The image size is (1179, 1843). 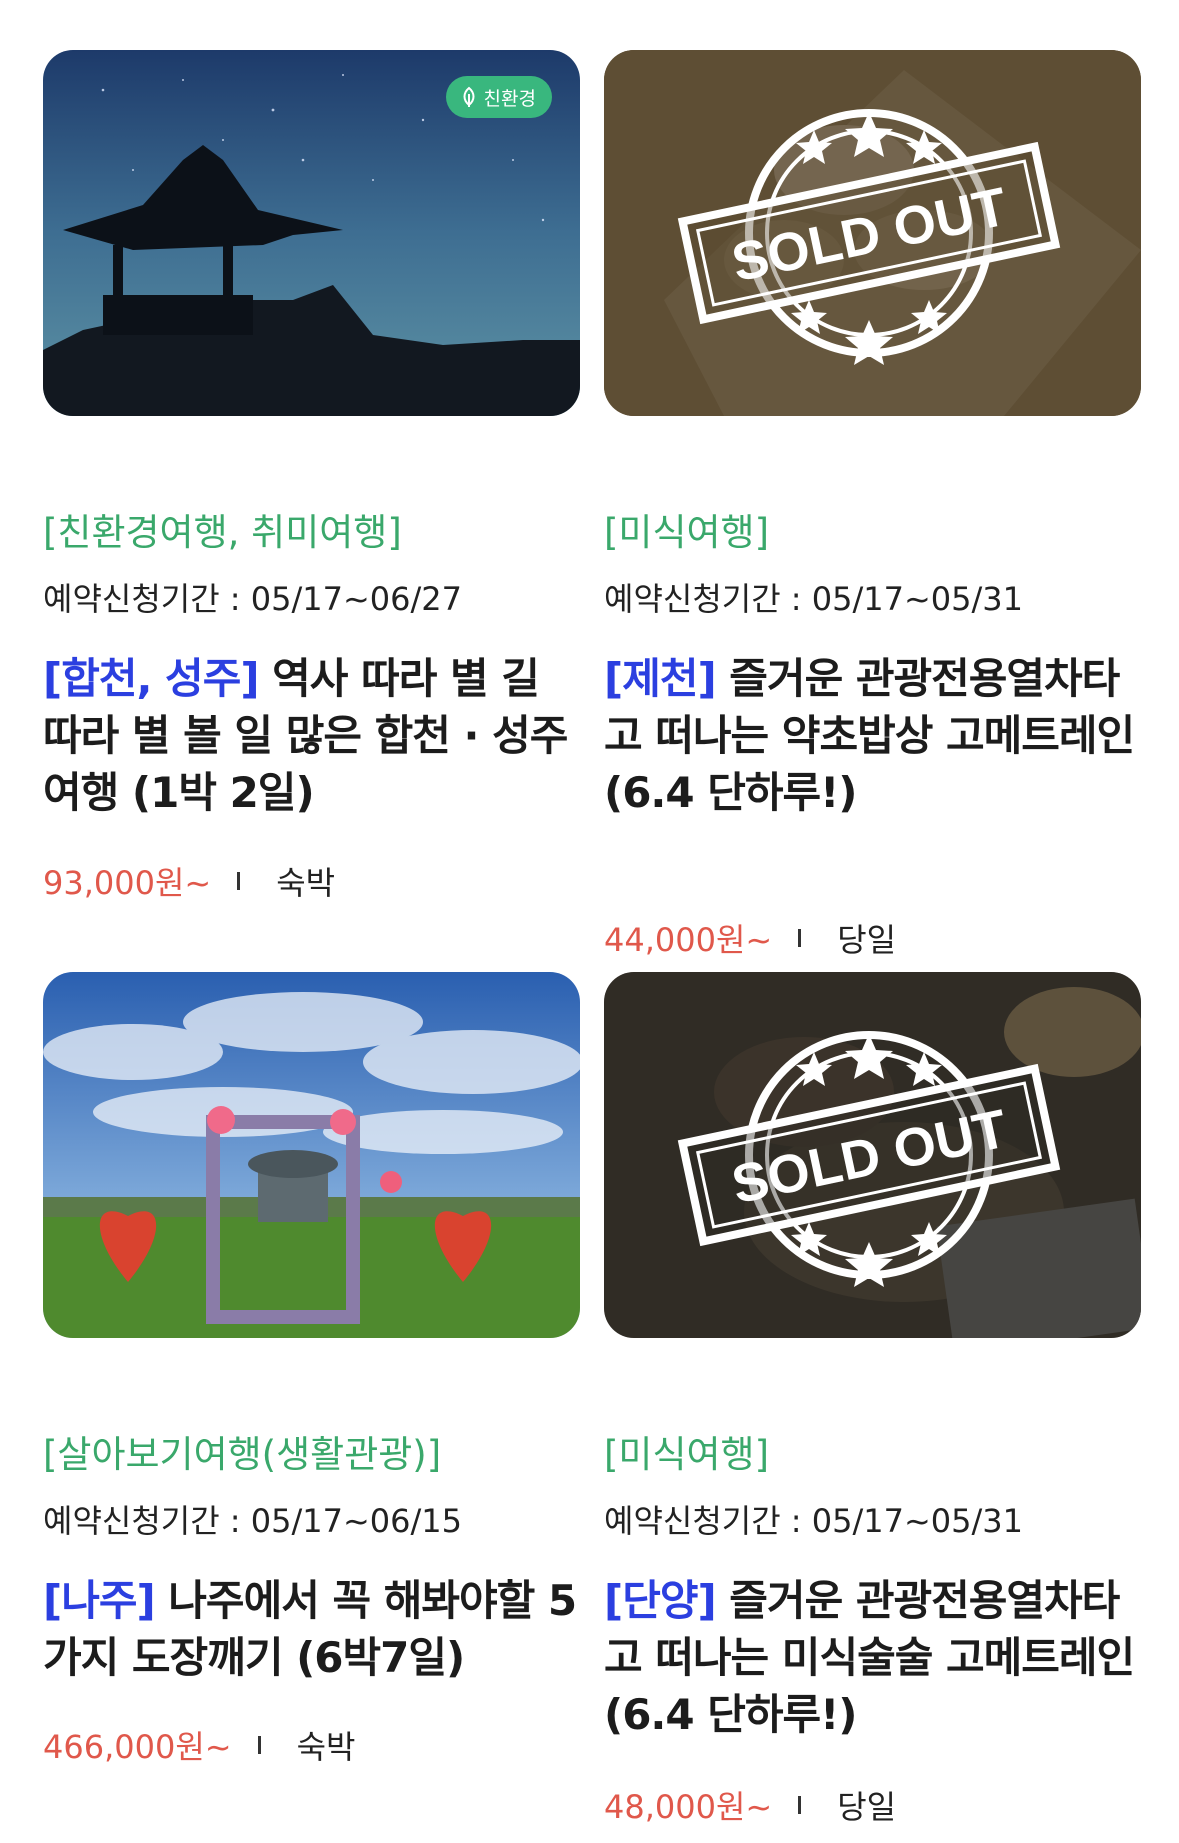 What do you see at coordinates (311, 233) in the screenshot?
I see `product-thumbnail: 친환경` at bounding box center [311, 233].